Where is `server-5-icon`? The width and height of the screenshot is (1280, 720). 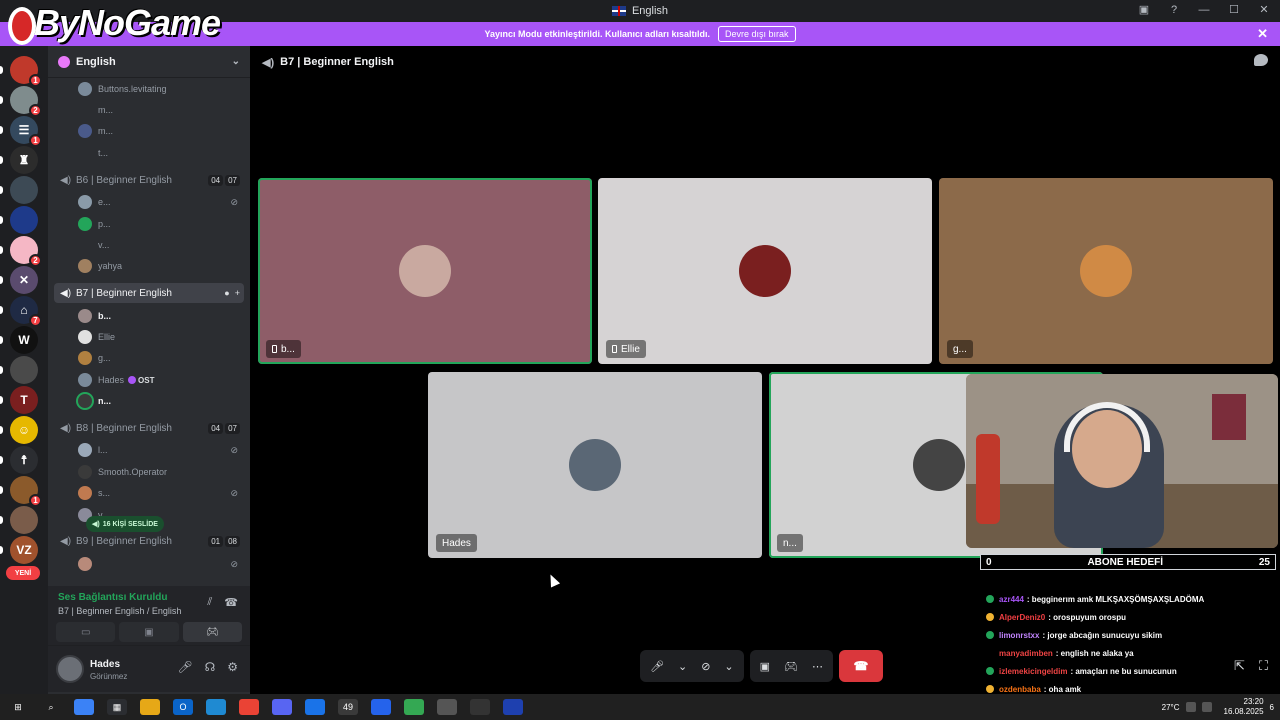 server-5-icon is located at coordinates (24, 190).